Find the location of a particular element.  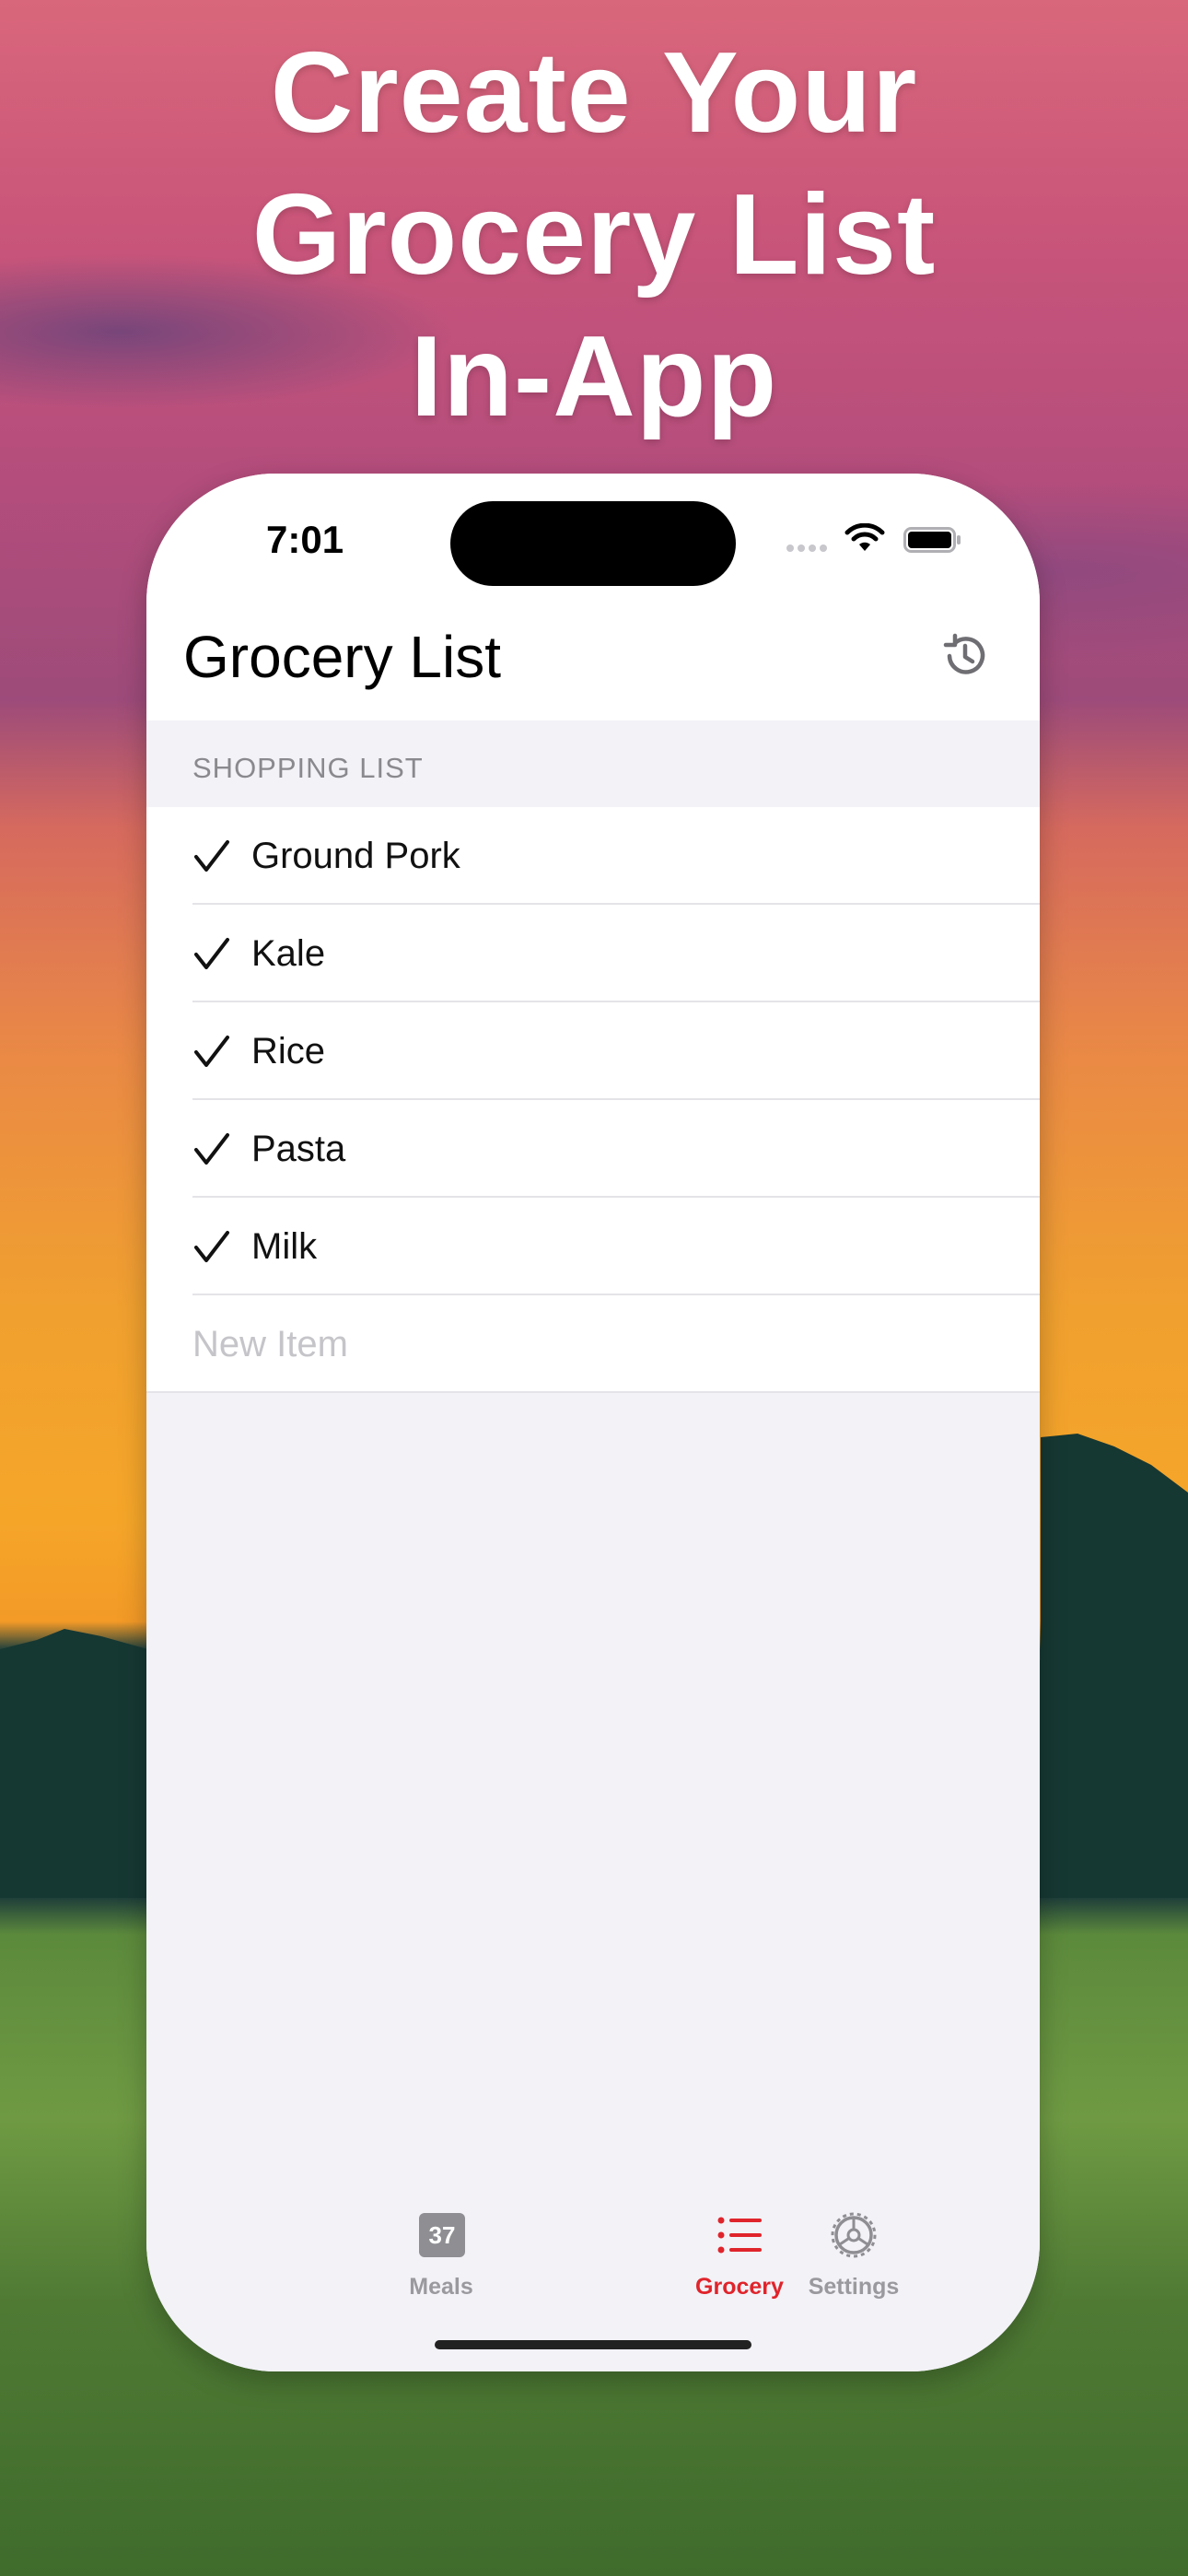

section-header: SHOPPING LIST is located at coordinates (308, 768).